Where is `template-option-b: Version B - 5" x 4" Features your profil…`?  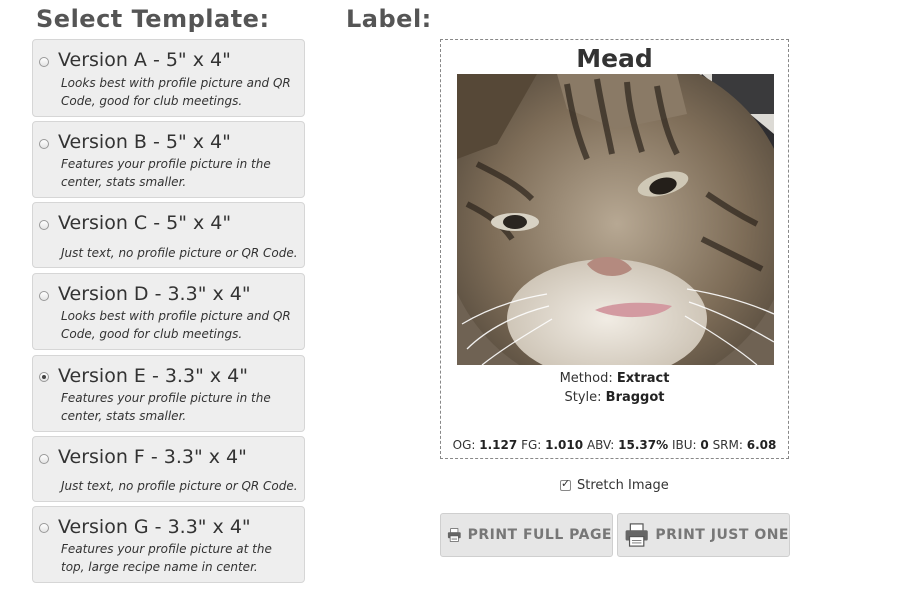
template-option-b: Version B - 5" x 4" Features your profil… is located at coordinates (168, 159).